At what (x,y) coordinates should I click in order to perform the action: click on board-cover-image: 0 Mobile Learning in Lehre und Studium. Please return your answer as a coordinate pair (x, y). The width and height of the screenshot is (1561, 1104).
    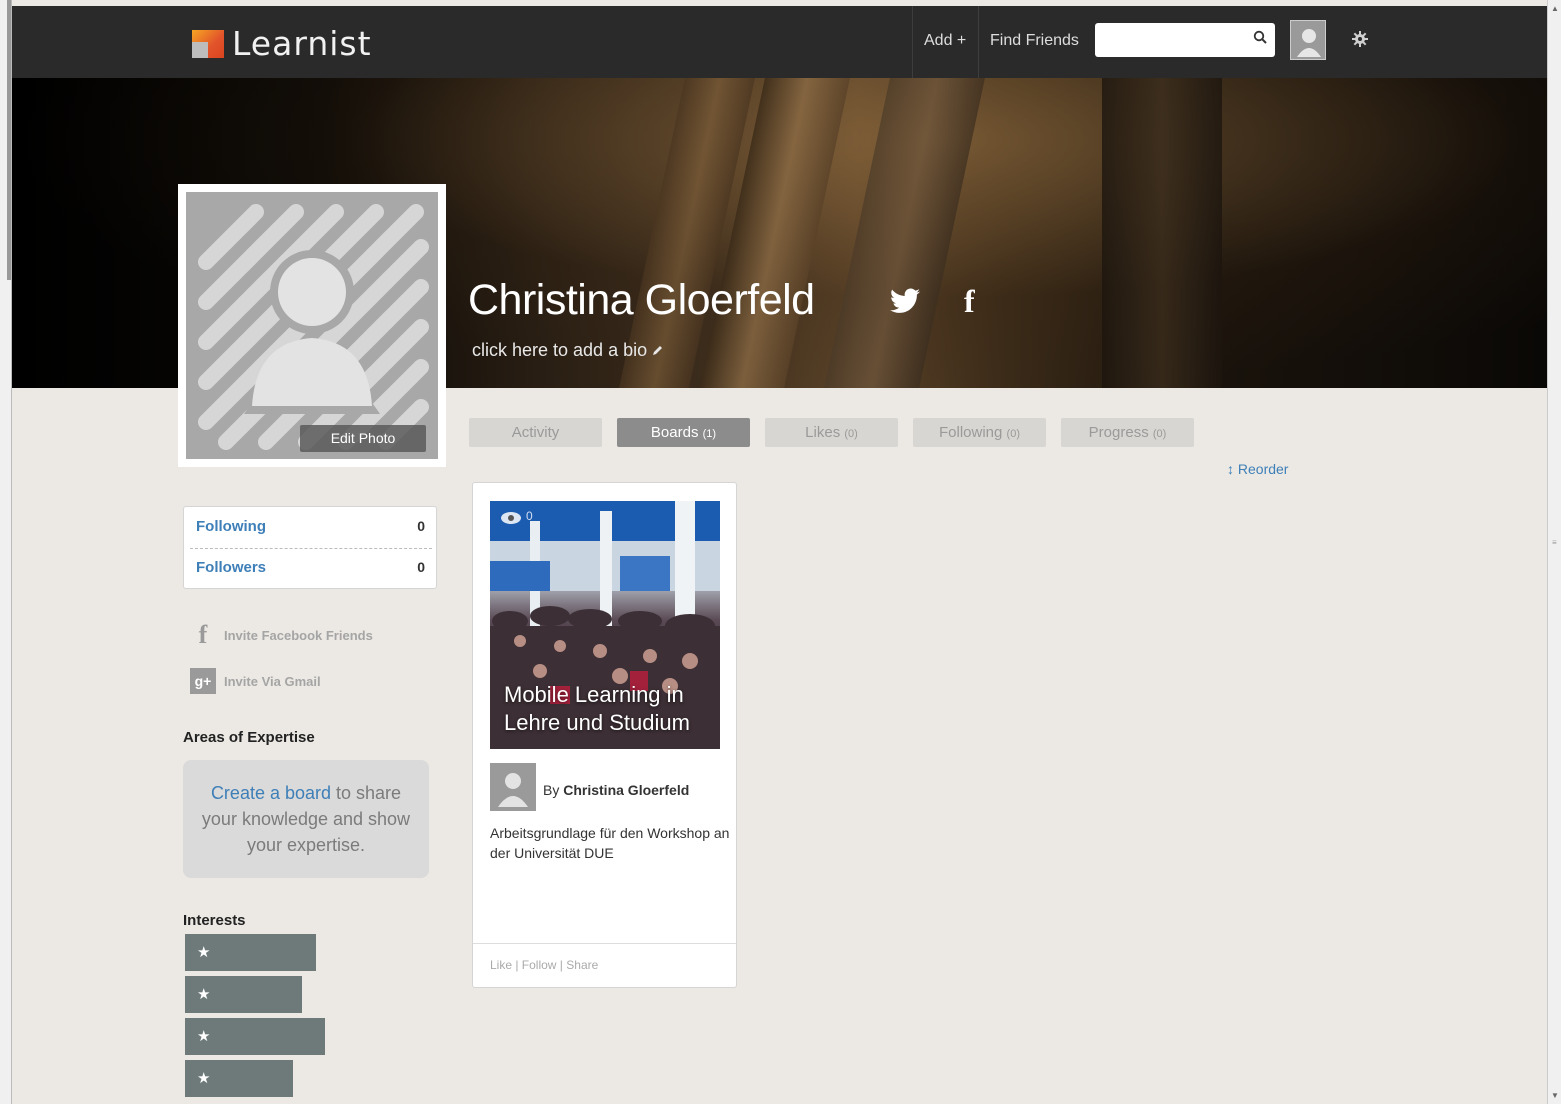
    Looking at the image, I should click on (605, 625).